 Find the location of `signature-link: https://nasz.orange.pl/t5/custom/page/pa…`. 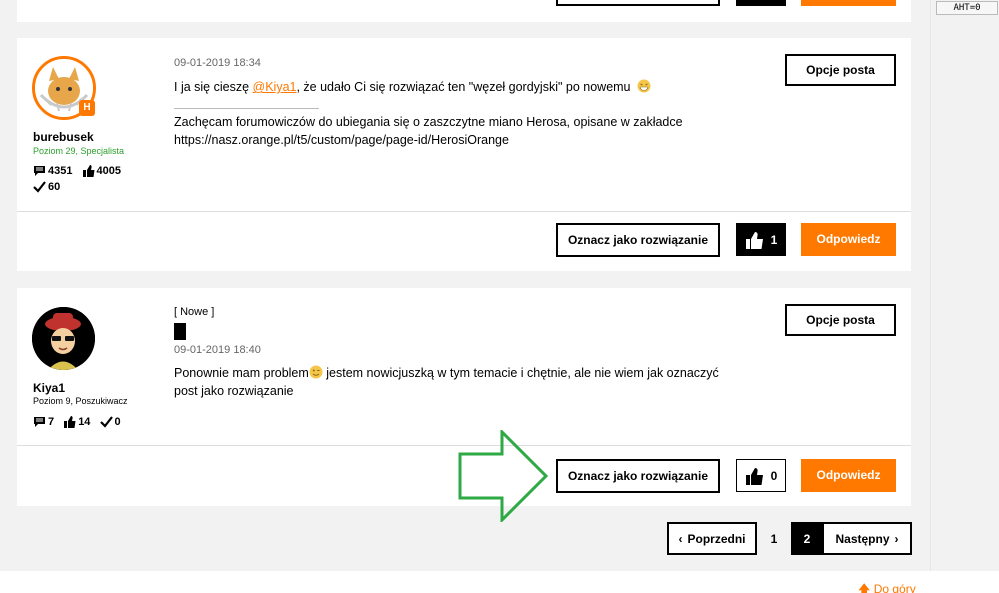

signature-link: https://nasz.orange.pl/t5/custom/page/pa… is located at coordinates (341, 140).